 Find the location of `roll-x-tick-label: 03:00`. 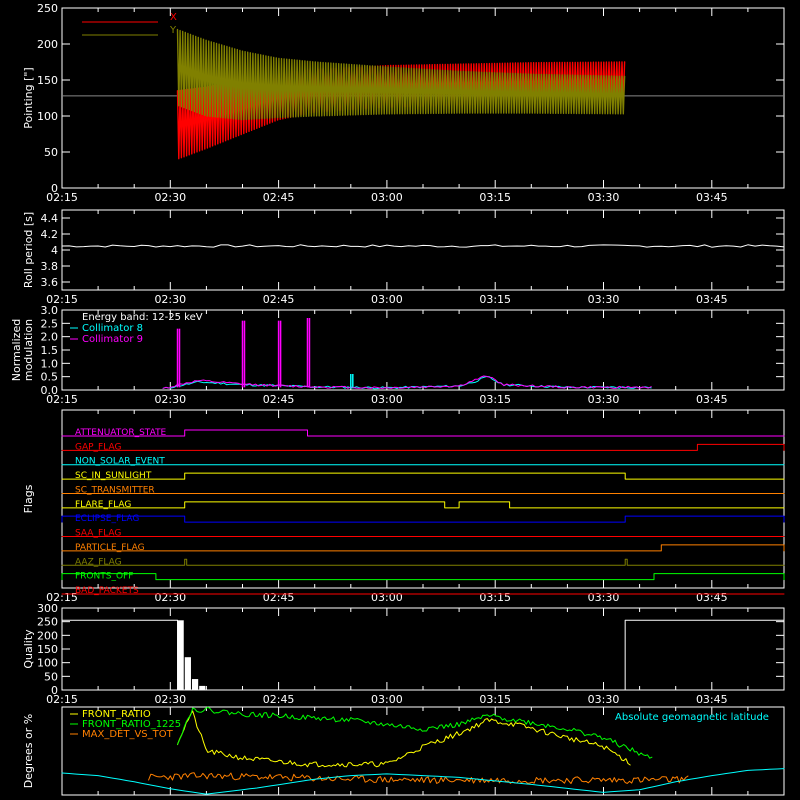

roll-x-tick-label: 03:00 is located at coordinates (387, 299).